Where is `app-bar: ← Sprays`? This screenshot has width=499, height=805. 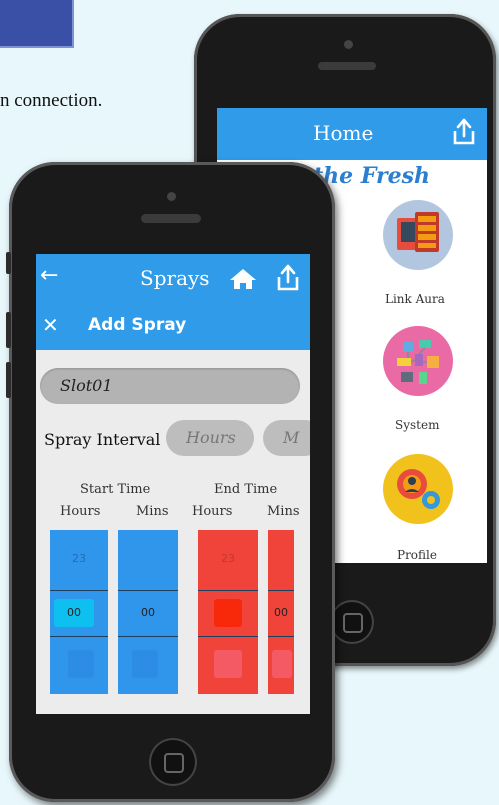
app-bar: ← Sprays is located at coordinates (173, 278).